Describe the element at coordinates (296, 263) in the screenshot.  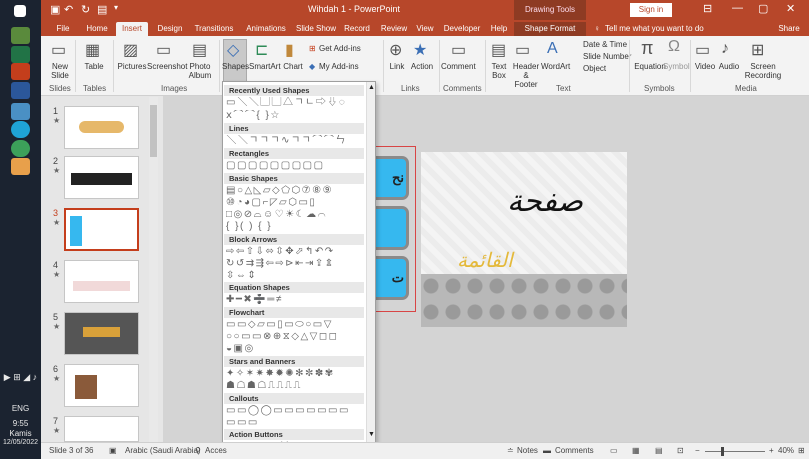
I see `block-arrows-row: ↻↺⇉⇶⇦⇨⊳⇤⇥⇪⇭` at that location.